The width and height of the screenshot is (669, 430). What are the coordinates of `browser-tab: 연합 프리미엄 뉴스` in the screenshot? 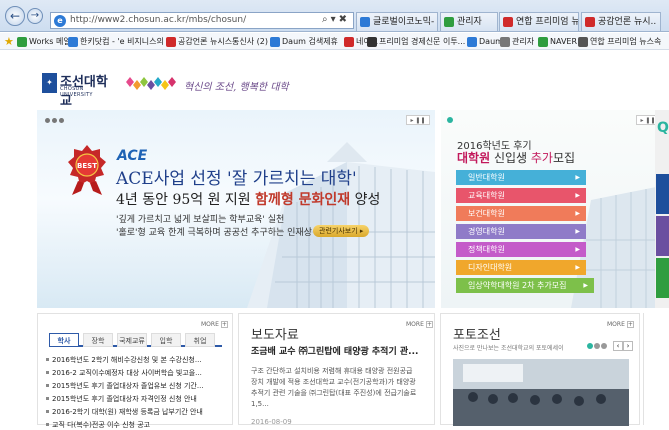 It's located at (539, 21).